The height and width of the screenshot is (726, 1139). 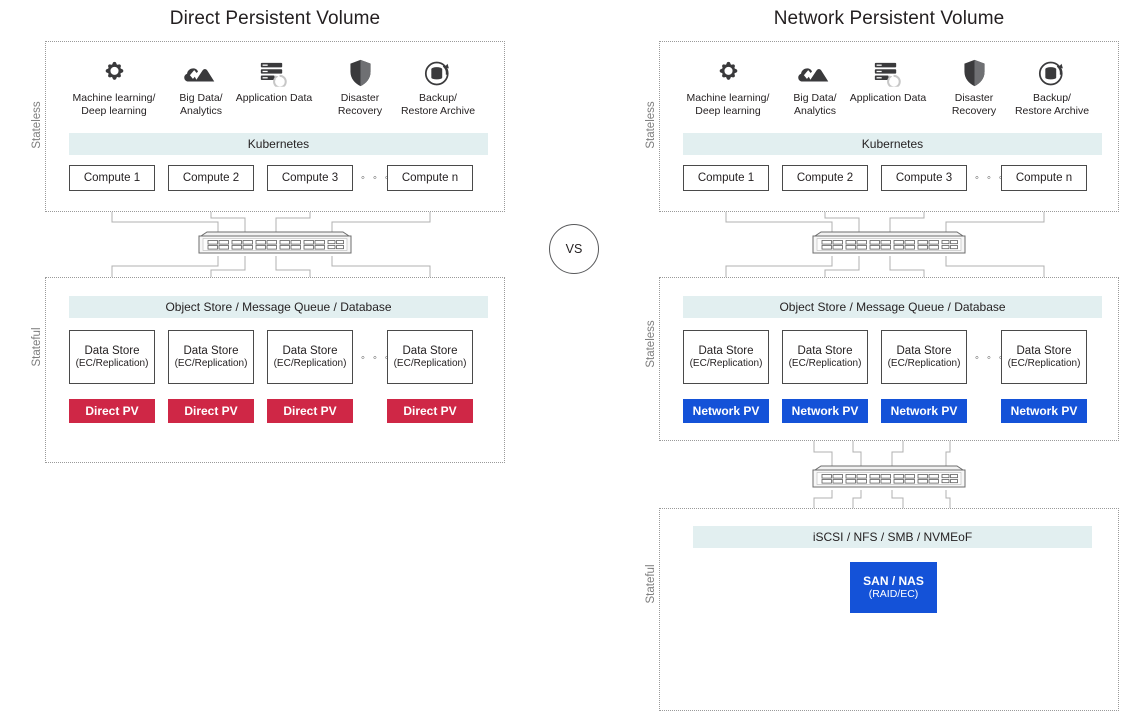 What do you see at coordinates (651, 584) in the screenshot?
I see `right-stateful-label: Stateful` at bounding box center [651, 584].